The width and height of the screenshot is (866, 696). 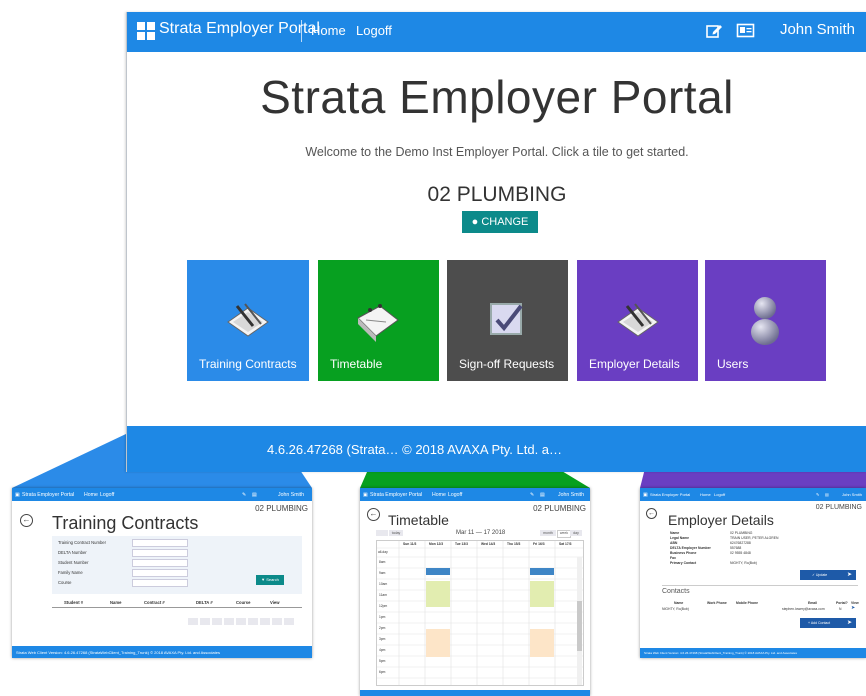 What do you see at coordinates (378, 320) in the screenshot?
I see `tile-timetable: Timetable` at bounding box center [378, 320].